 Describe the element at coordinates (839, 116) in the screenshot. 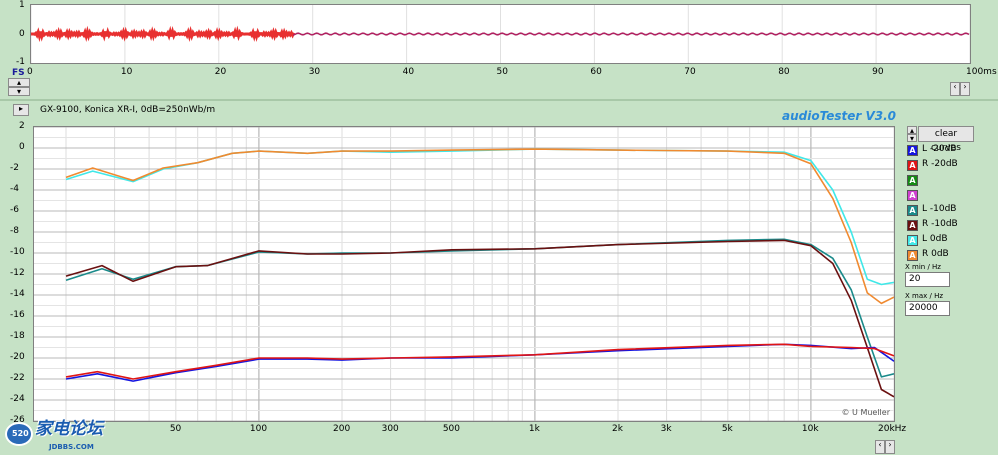

I see `app-title: audioTester V3.0` at that location.